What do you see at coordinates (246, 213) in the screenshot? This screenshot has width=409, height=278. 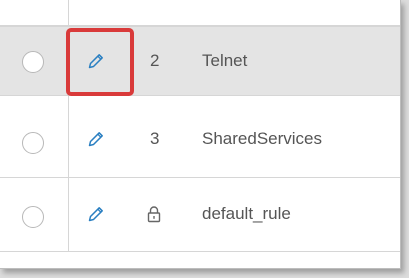 I see `rule-name: default_rule` at bounding box center [246, 213].